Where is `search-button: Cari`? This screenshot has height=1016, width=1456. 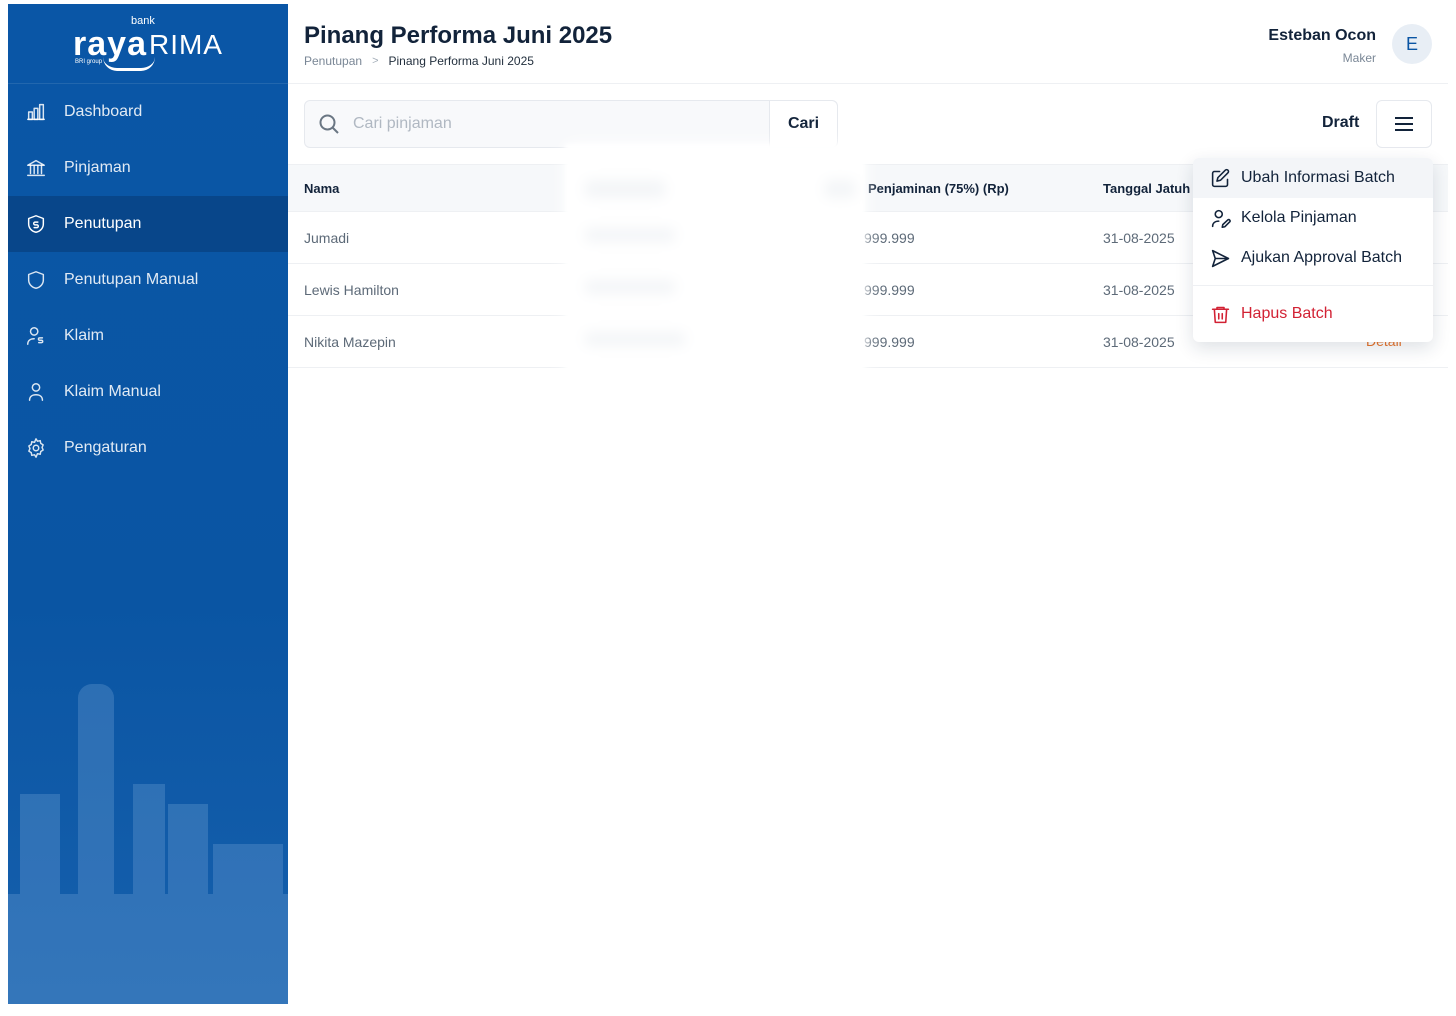 search-button: Cari is located at coordinates (803, 124).